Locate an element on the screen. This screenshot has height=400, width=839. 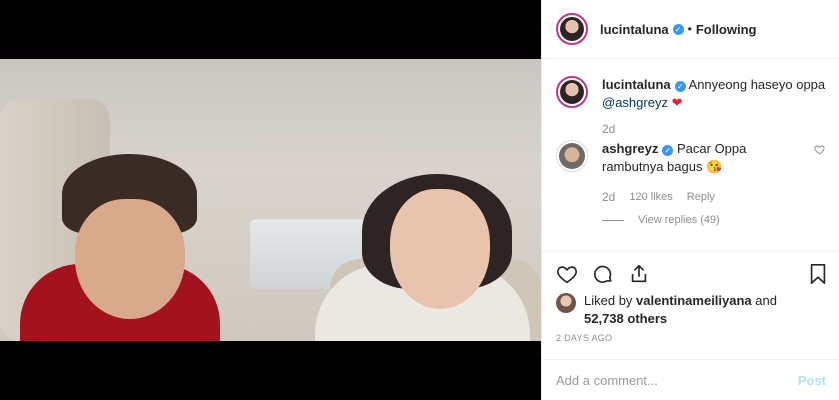
caption-mention: @ashgreyz is located at coordinates (635, 102).